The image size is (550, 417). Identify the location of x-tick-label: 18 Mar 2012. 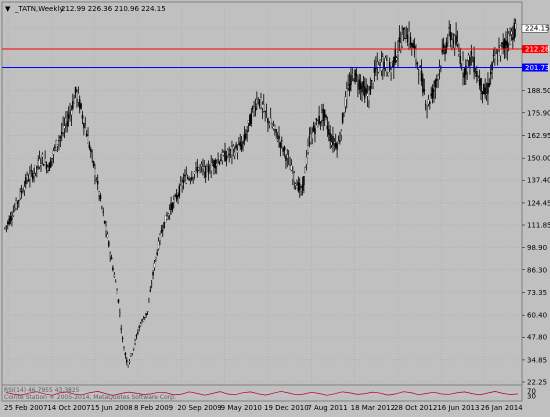
(373, 408).